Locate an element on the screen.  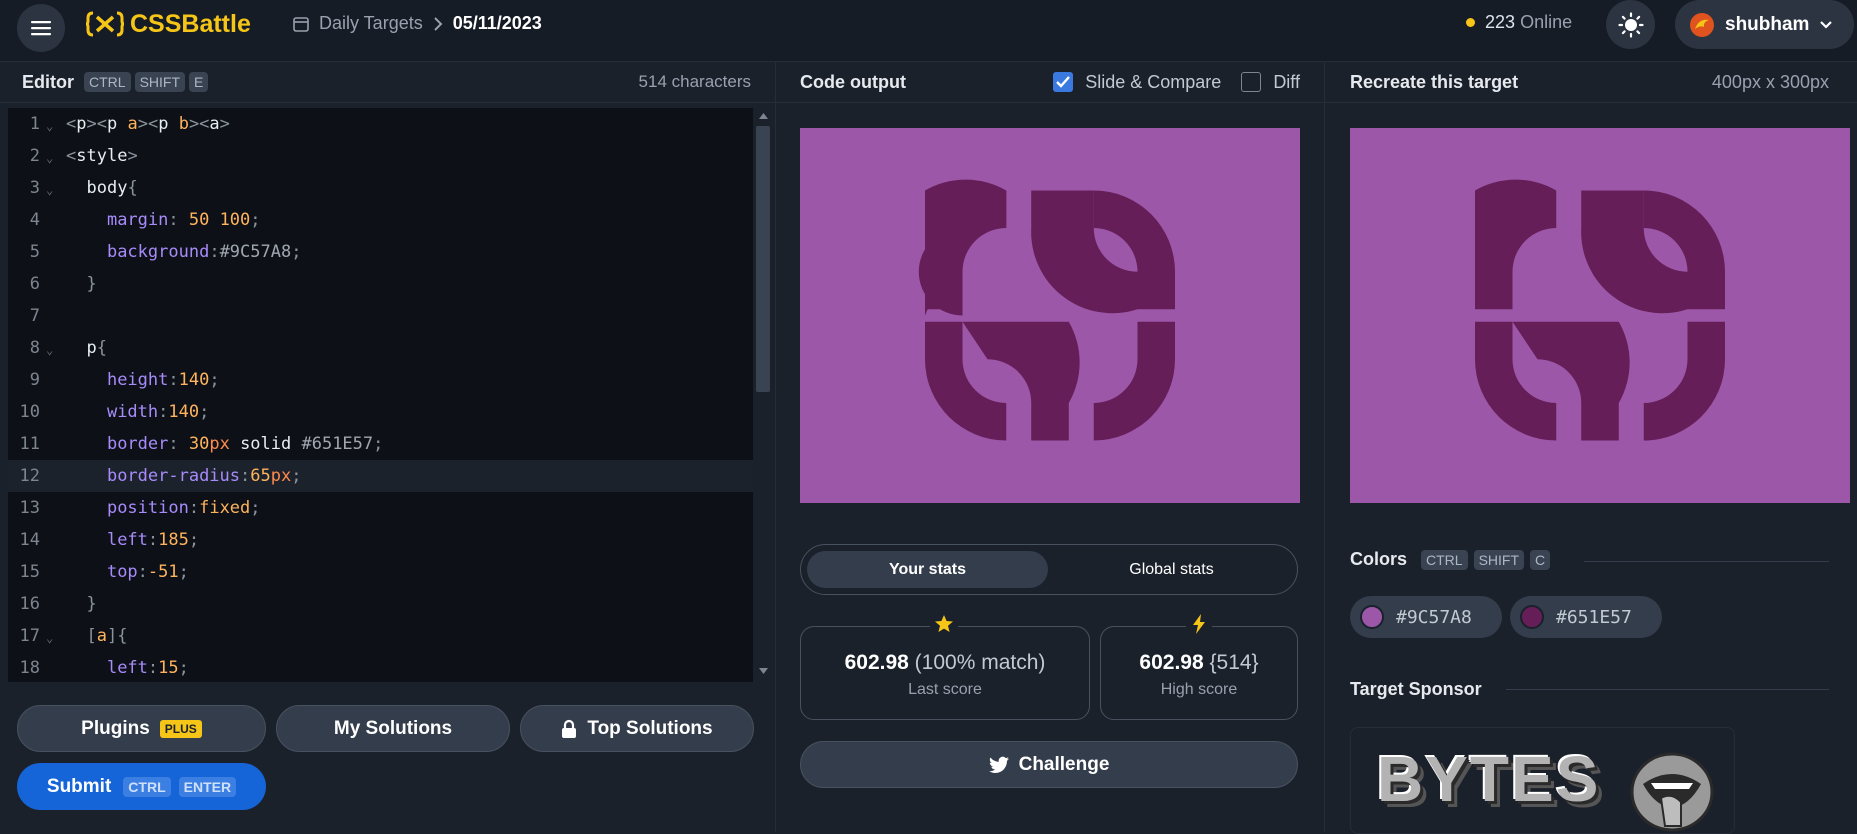
slide-compare-toggle: Slide & Compare is located at coordinates (1137, 82).